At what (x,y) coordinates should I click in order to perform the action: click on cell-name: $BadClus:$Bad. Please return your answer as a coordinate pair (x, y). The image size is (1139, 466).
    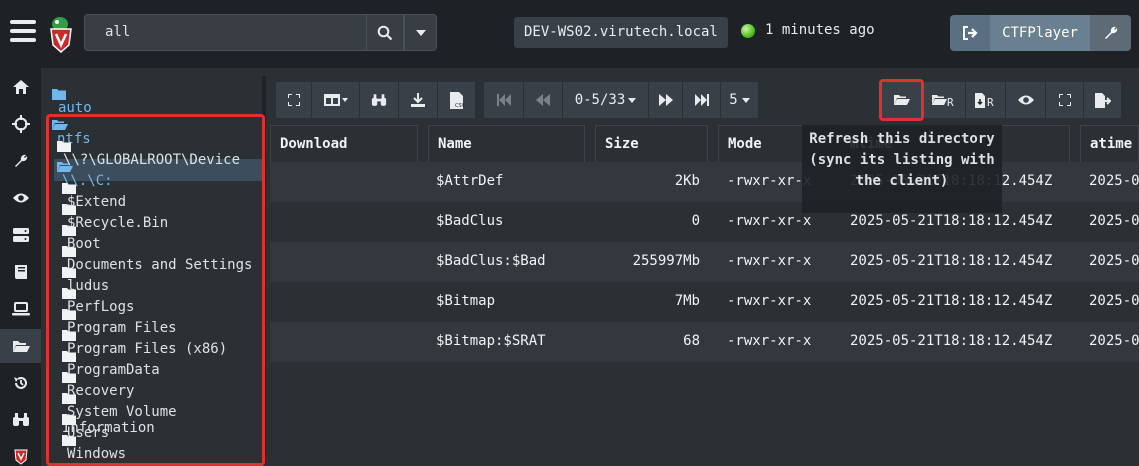
    Looking at the image, I should click on (491, 261).